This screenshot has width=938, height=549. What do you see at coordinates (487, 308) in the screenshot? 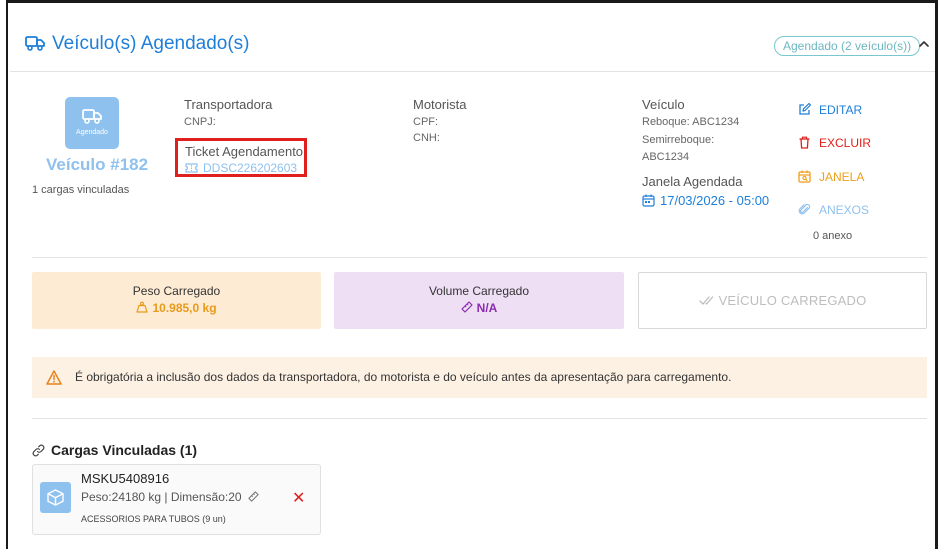
I see `volume-value: N/A` at bounding box center [487, 308].